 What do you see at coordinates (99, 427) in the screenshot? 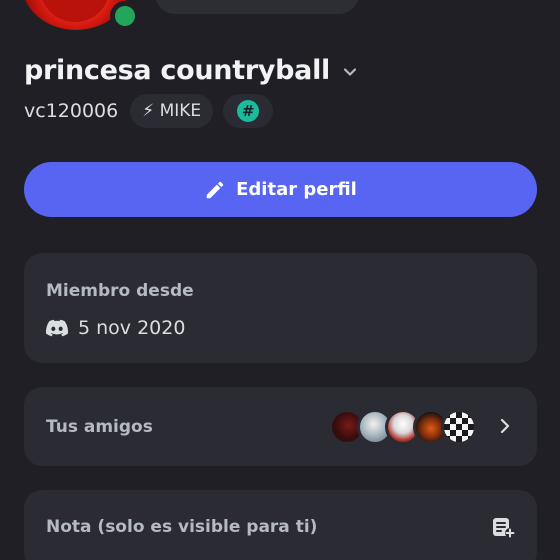
I see `friends-label: Tus amigos` at bounding box center [99, 427].